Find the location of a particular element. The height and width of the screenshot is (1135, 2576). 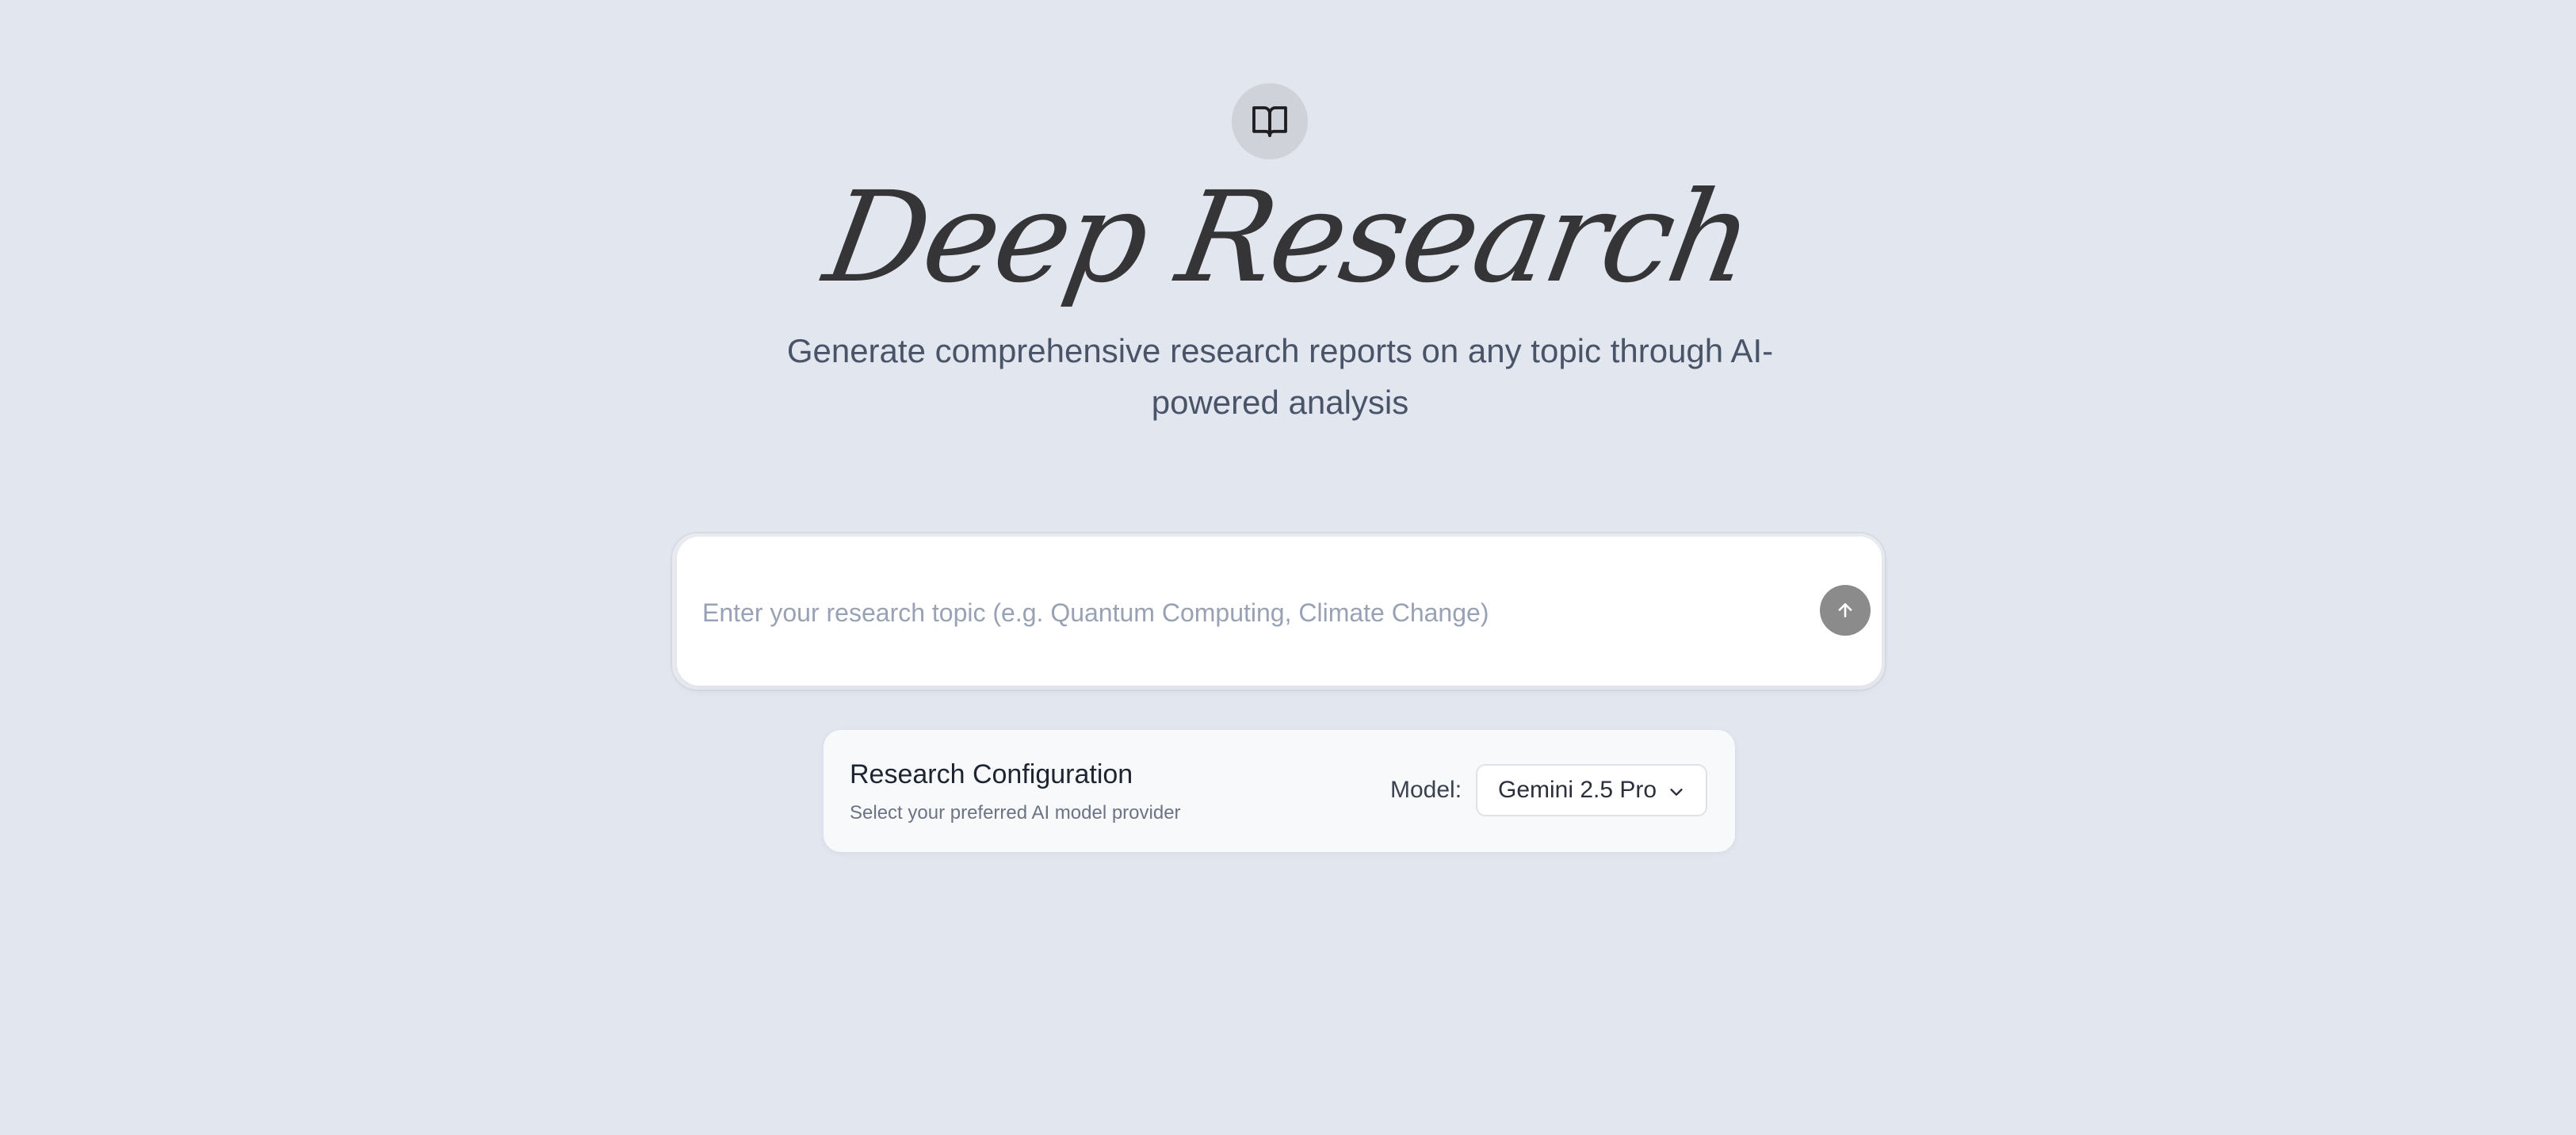

submit-button is located at coordinates (1845, 610).